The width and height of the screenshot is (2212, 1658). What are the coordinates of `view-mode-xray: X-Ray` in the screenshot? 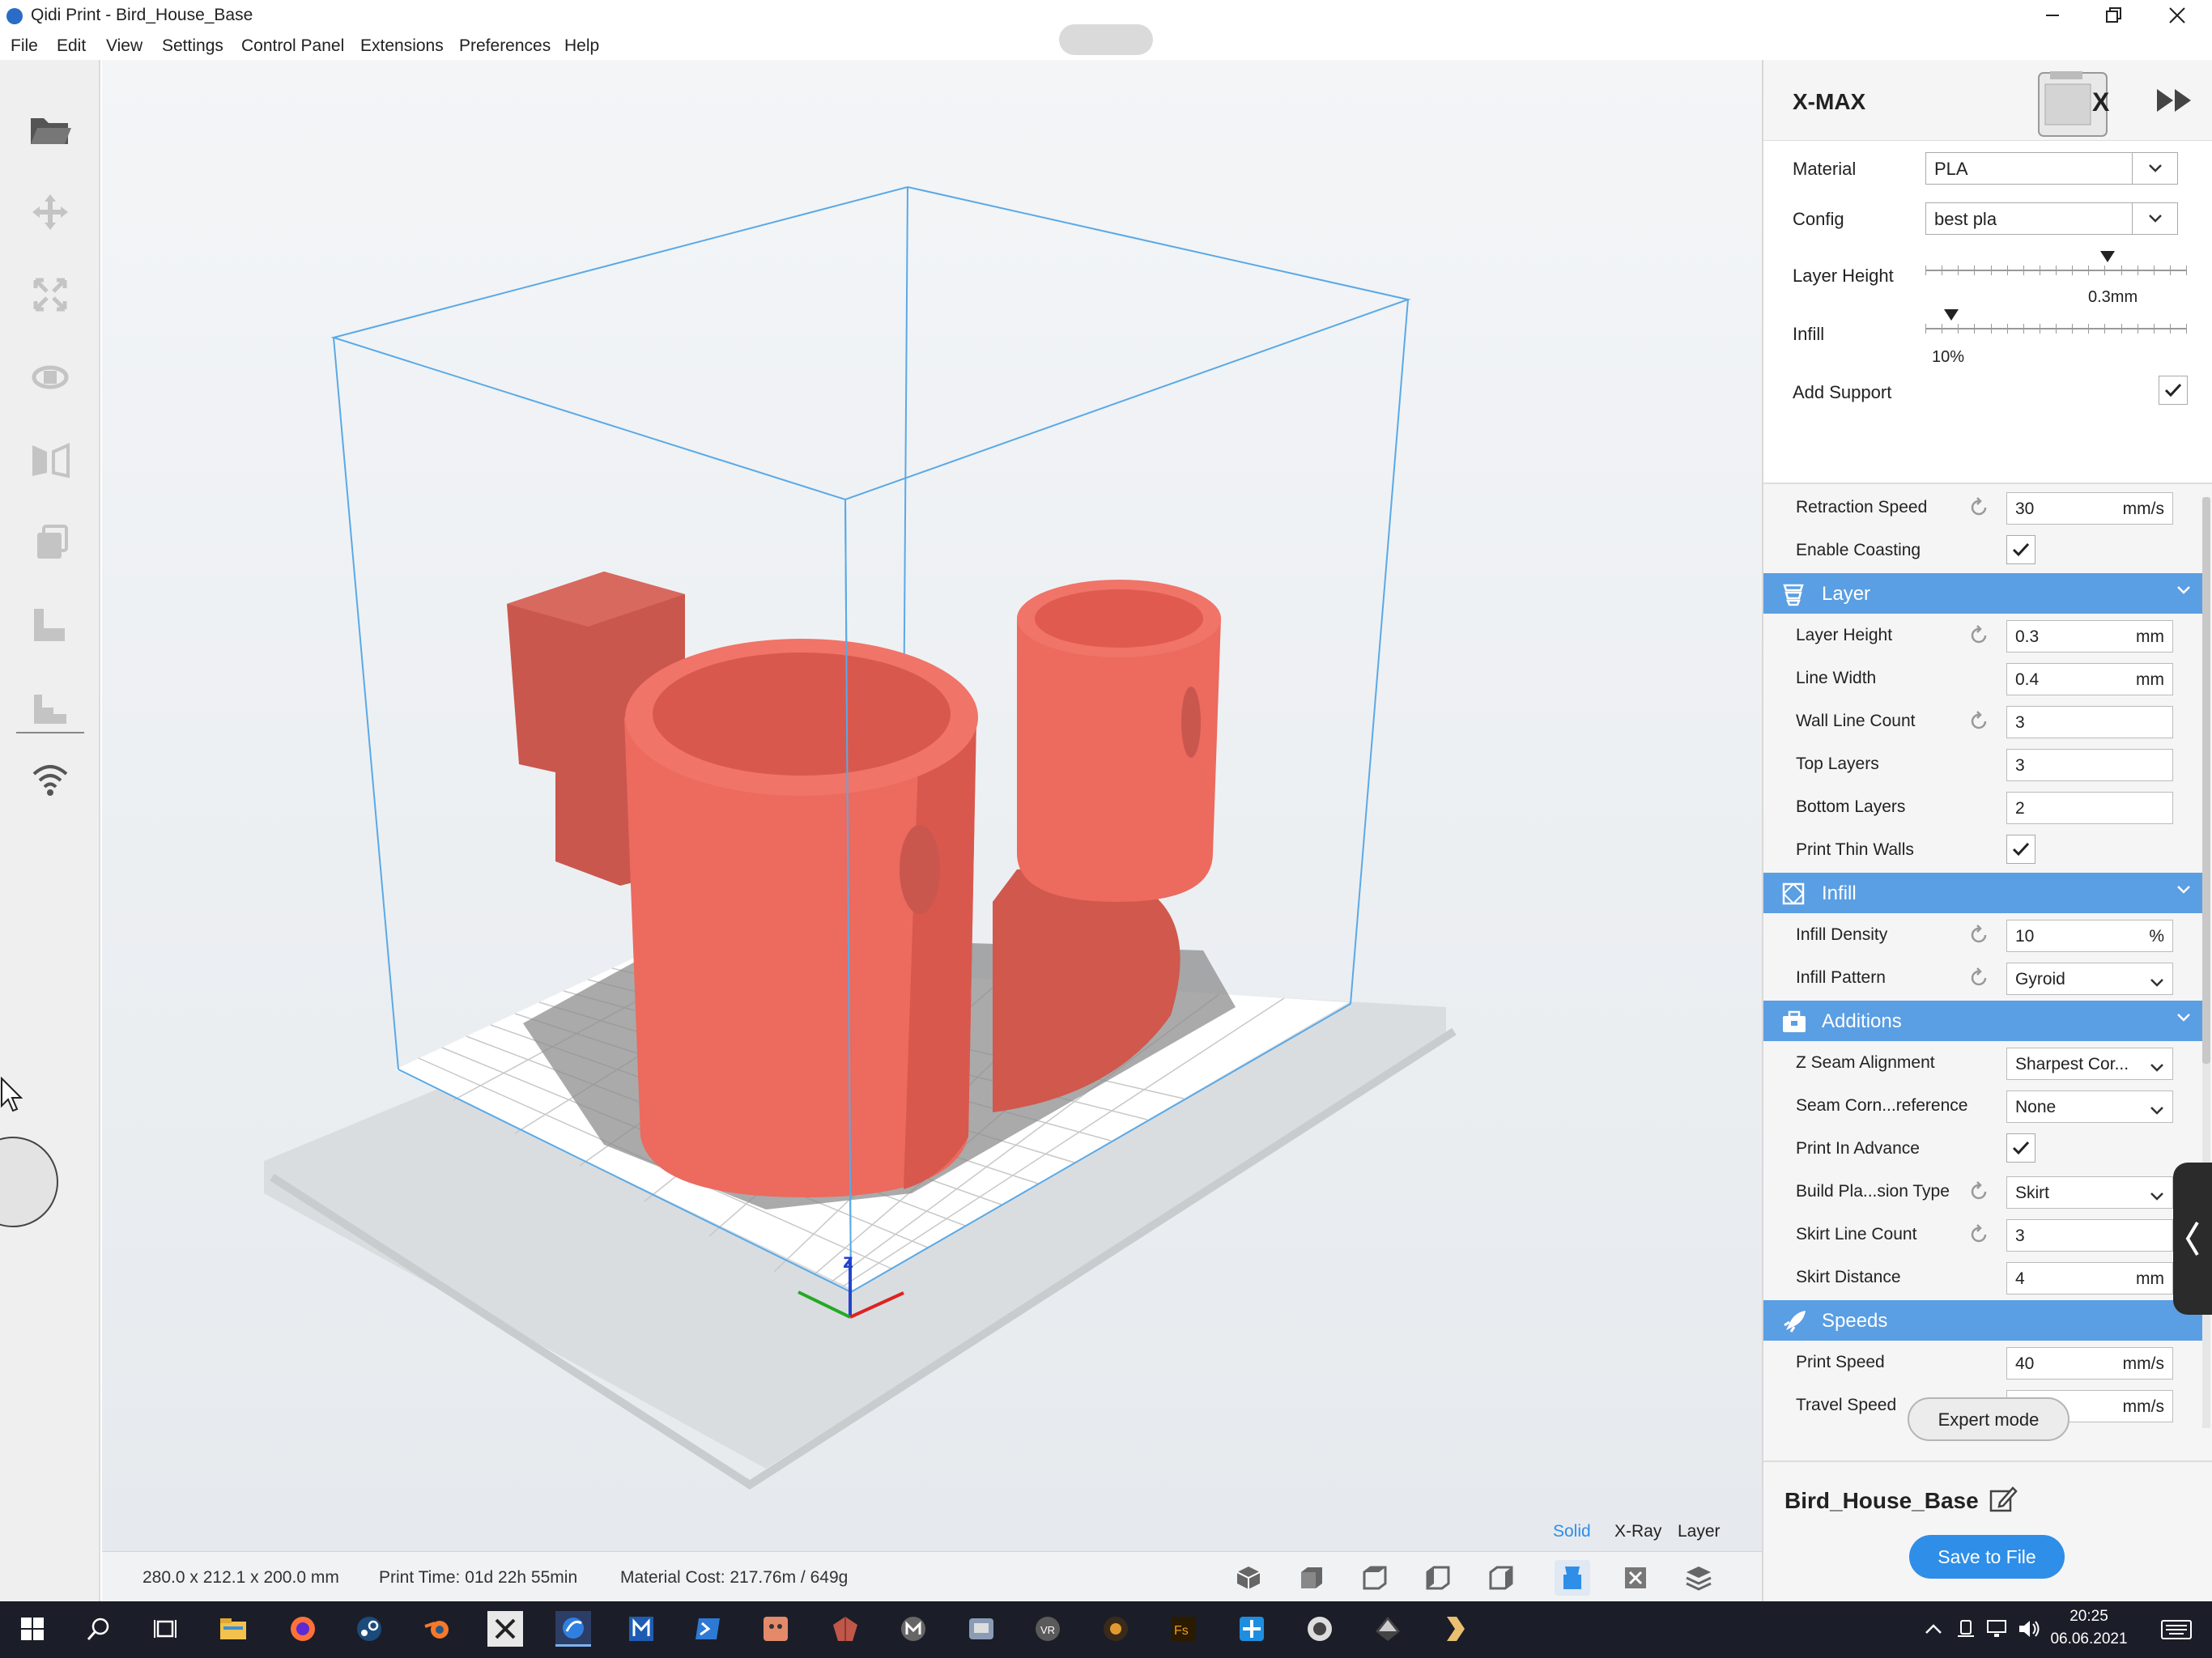 It's located at (1638, 1531).